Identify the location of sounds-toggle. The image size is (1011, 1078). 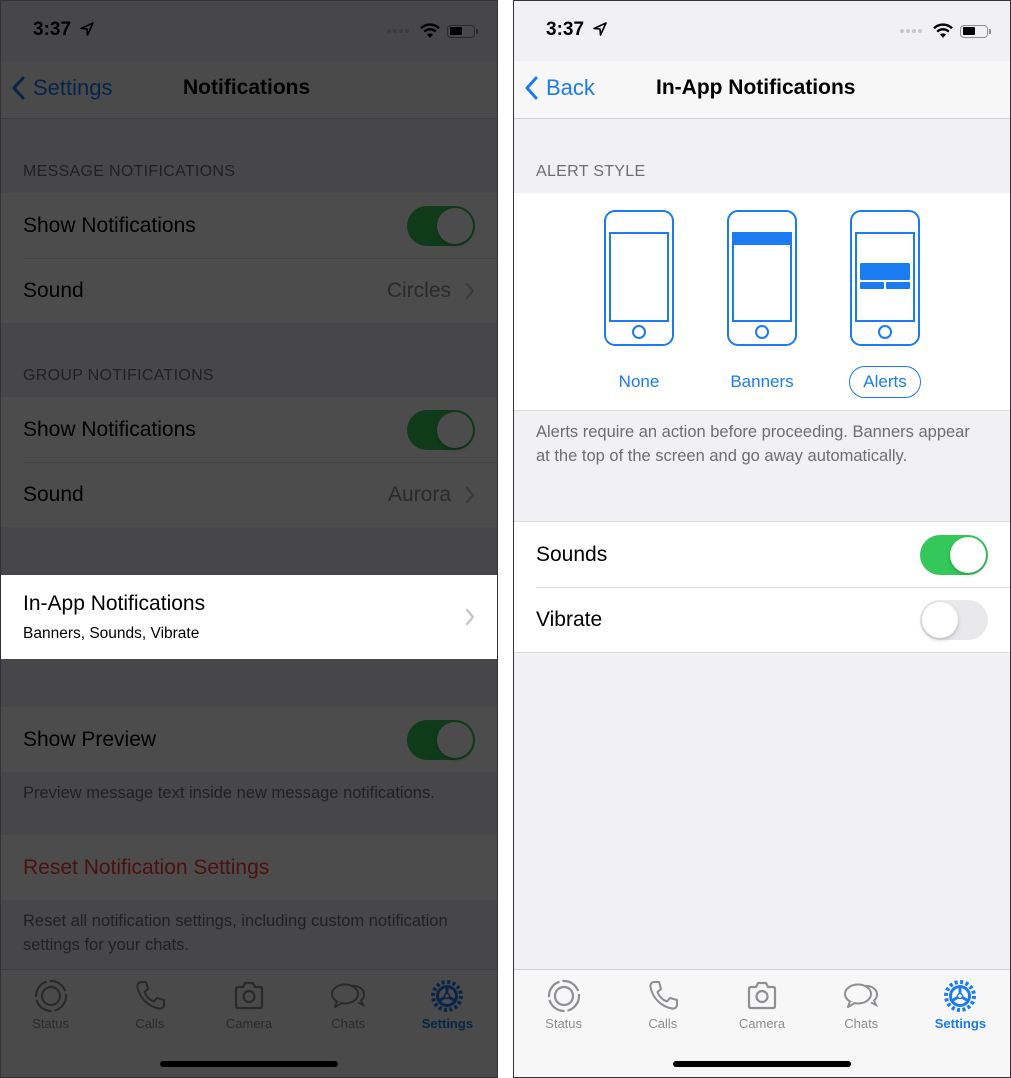
(954, 554).